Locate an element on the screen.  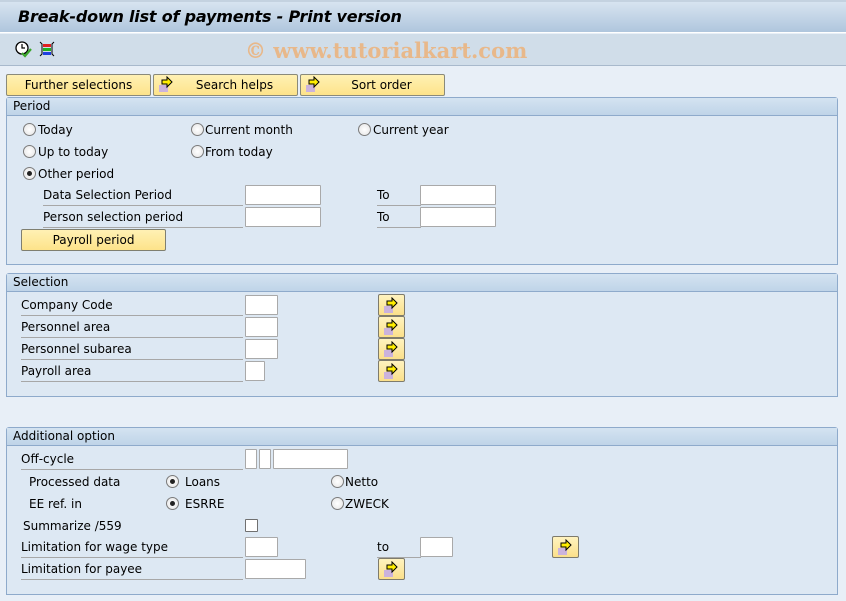
radio-current-month-label: Current month is located at coordinates (249, 130).